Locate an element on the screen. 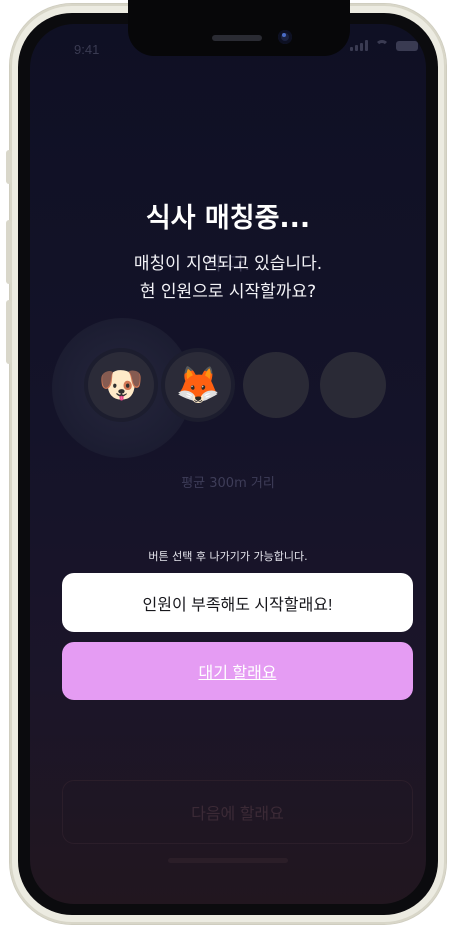 The width and height of the screenshot is (456, 930). side-button-silent is located at coordinates (9, 167).